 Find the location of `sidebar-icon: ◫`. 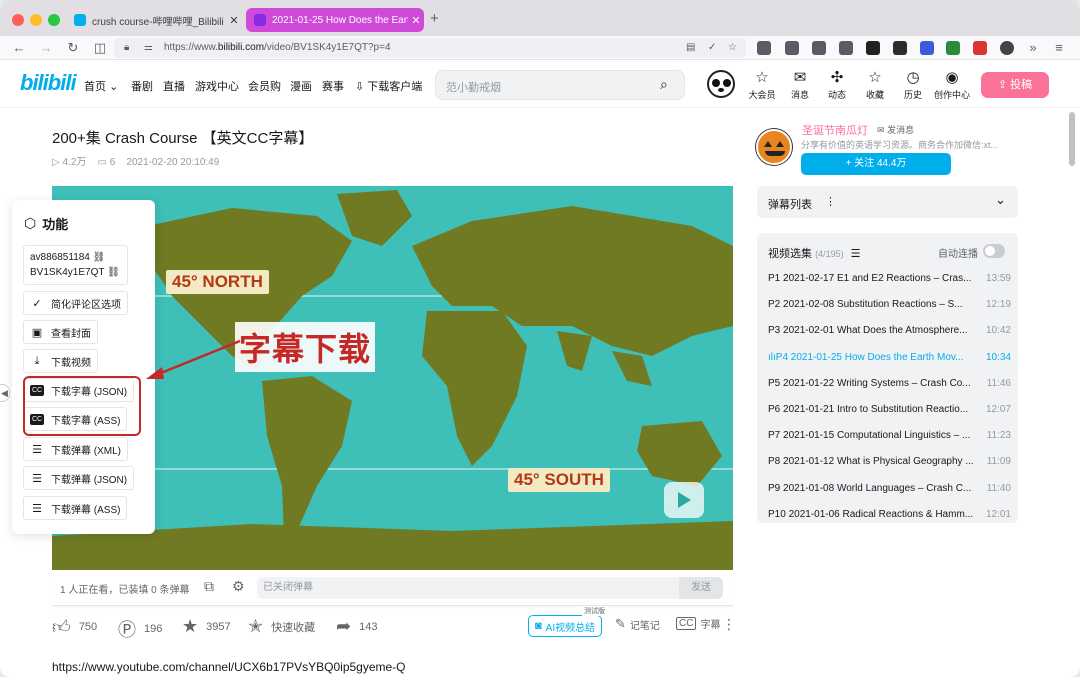

sidebar-icon: ◫ is located at coordinates (100, 48).